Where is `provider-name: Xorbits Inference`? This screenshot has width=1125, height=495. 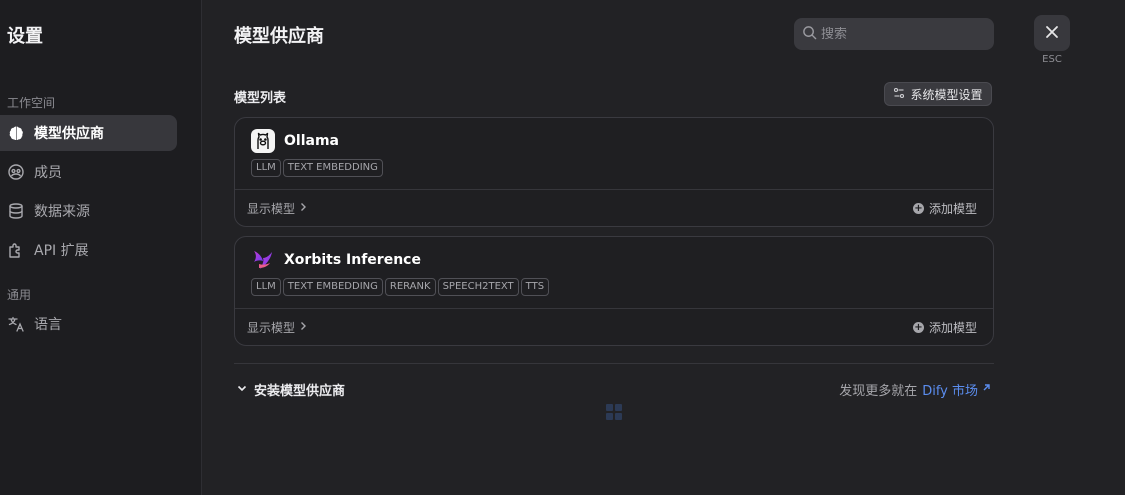 provider-name: Xorbits Inference is located at coordinates (352, 260).